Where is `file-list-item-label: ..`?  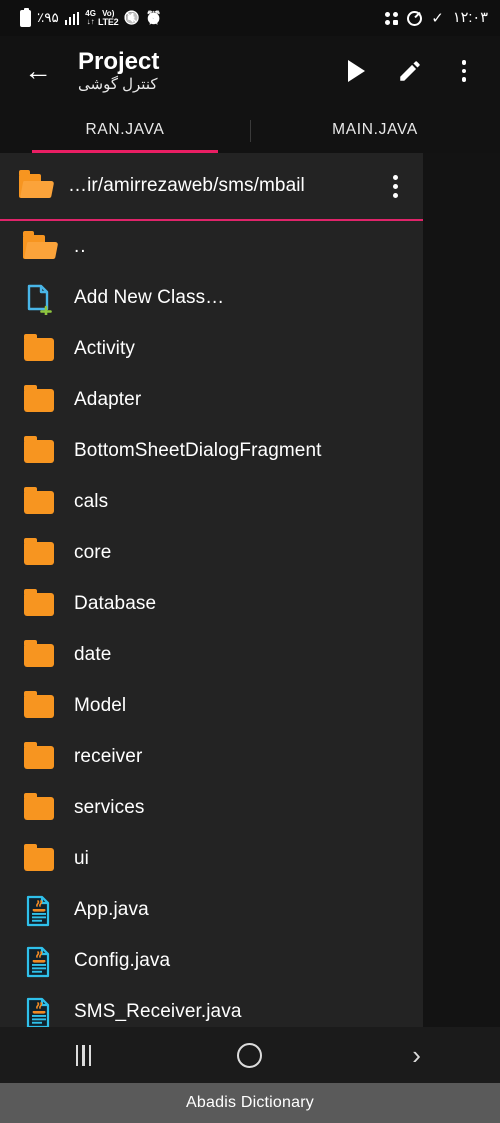
file-list-item-label: .. is located at coordinates (80, 246).